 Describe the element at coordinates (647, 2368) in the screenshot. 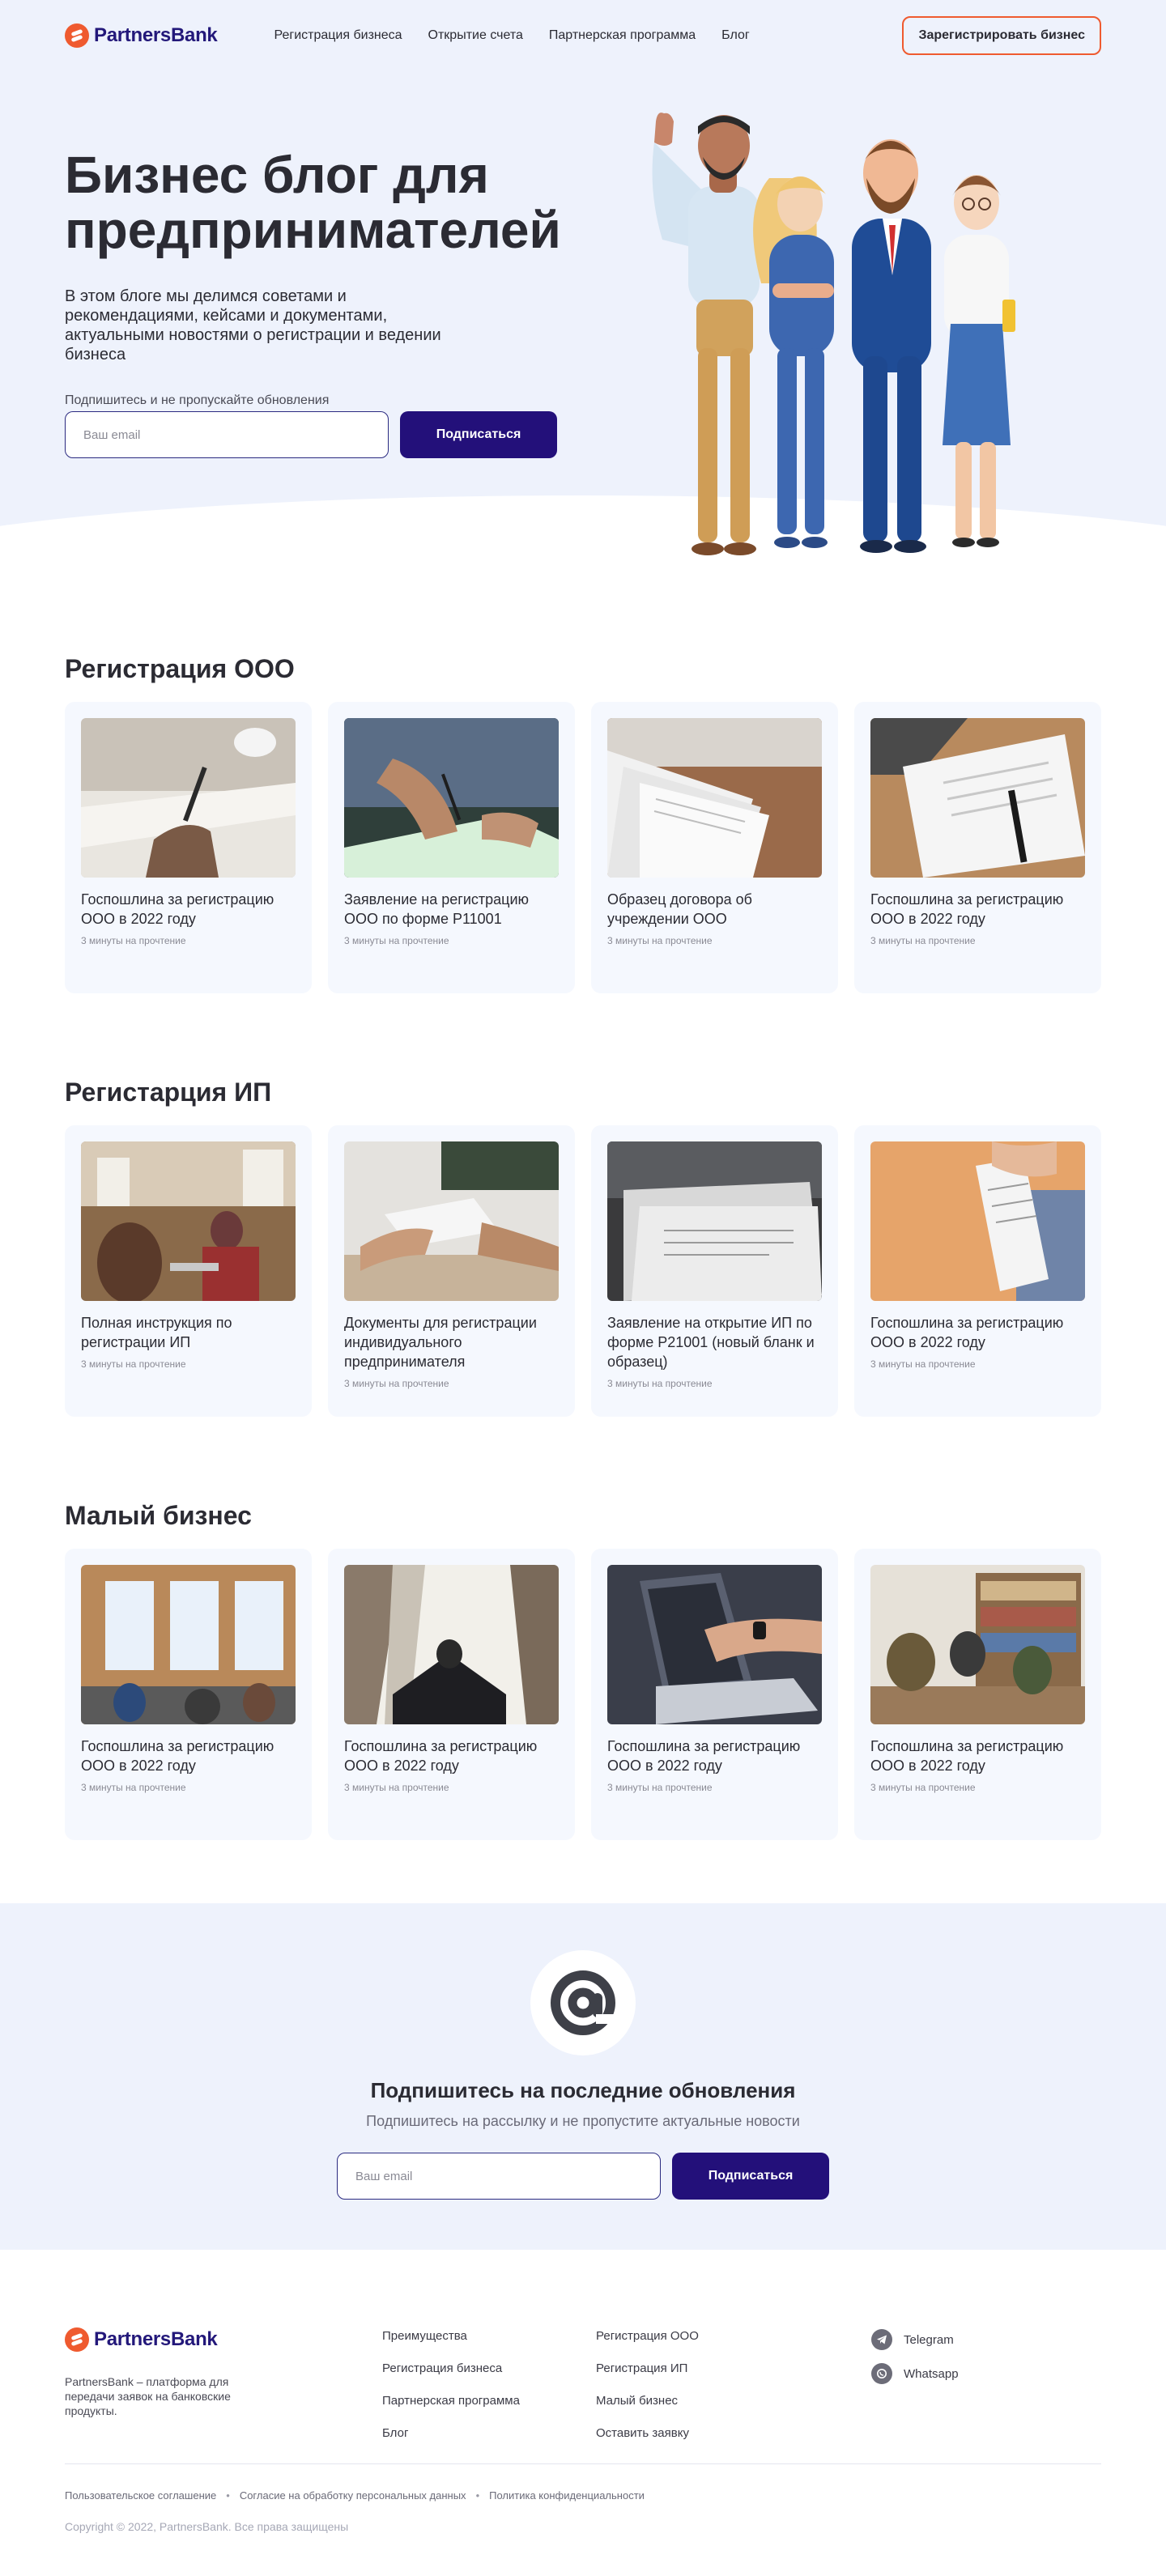

I see `footer-link-ie-registration: Регистрация ИП` at that location.